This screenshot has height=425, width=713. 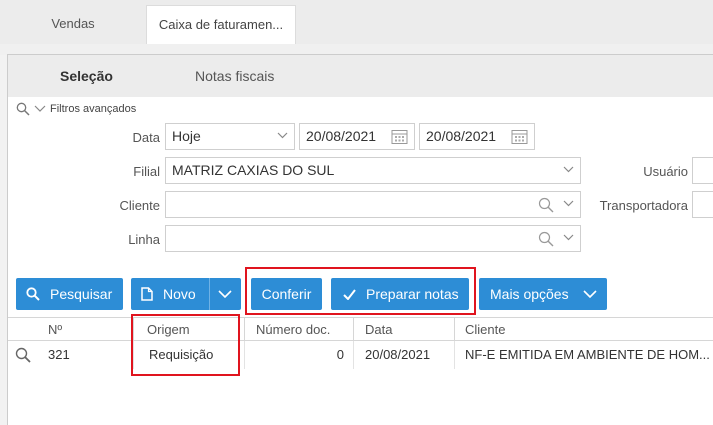 What do you see at coordinates (293, 329) in the screenshot?
I see `column-numero-doc: Número doc.` at bounding box center [293, 329].